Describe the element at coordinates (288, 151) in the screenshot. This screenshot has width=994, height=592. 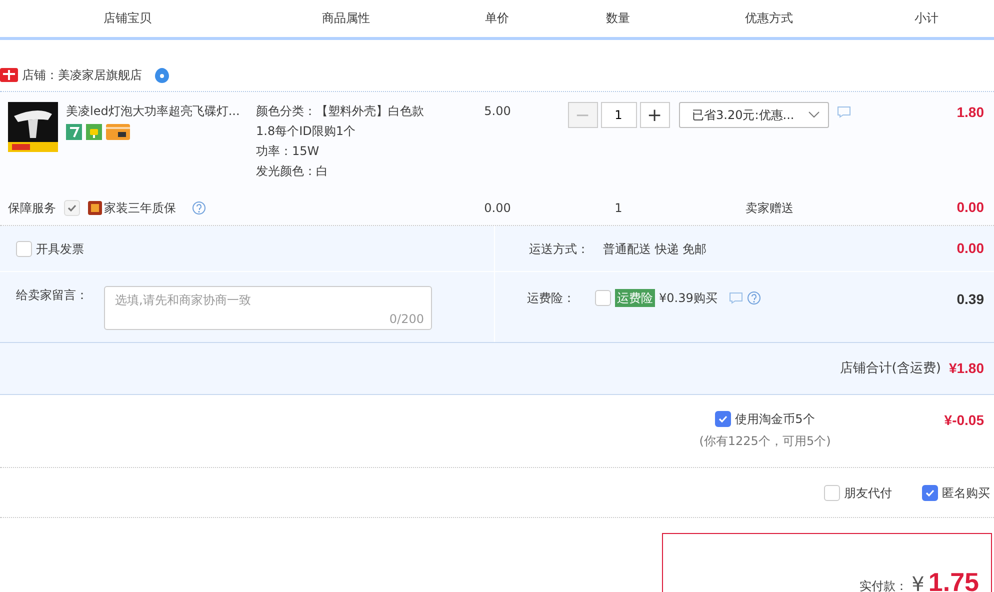
I see `attribute-text: 功率：15W` at that location.